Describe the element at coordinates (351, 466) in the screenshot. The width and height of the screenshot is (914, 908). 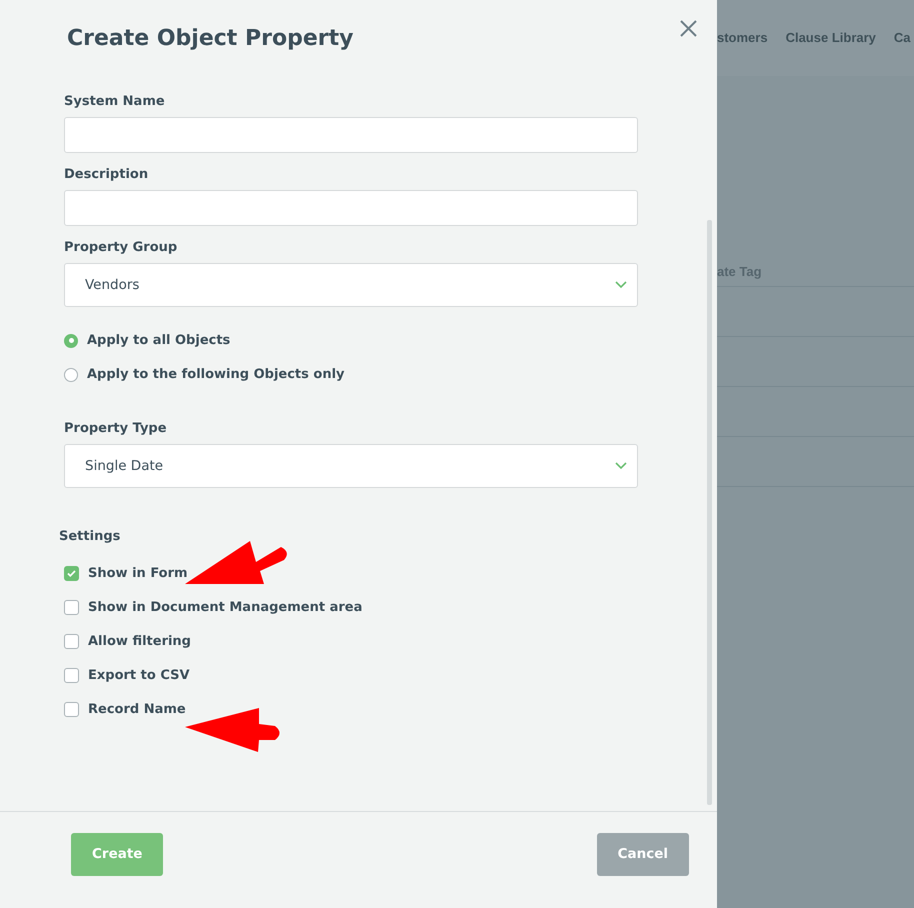
I see `dropdown: Single Date` at that location.